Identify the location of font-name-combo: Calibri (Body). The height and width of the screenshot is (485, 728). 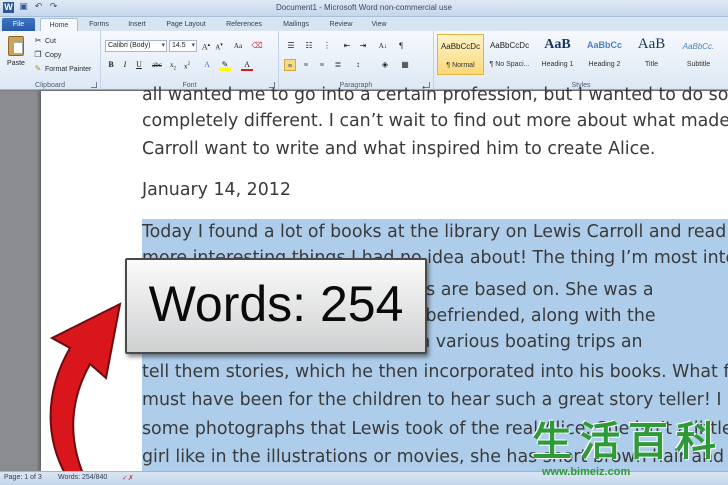
(136, 46).